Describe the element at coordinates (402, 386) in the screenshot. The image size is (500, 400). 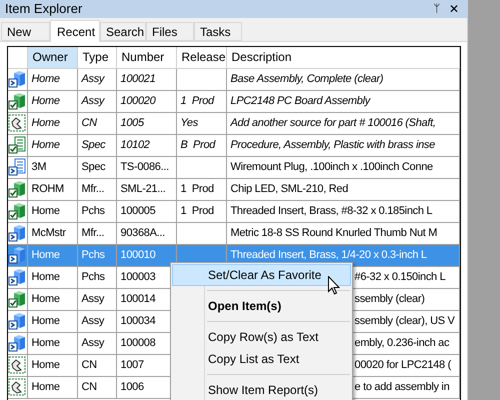
I see `table-cell: e to add assembly in` at that location.